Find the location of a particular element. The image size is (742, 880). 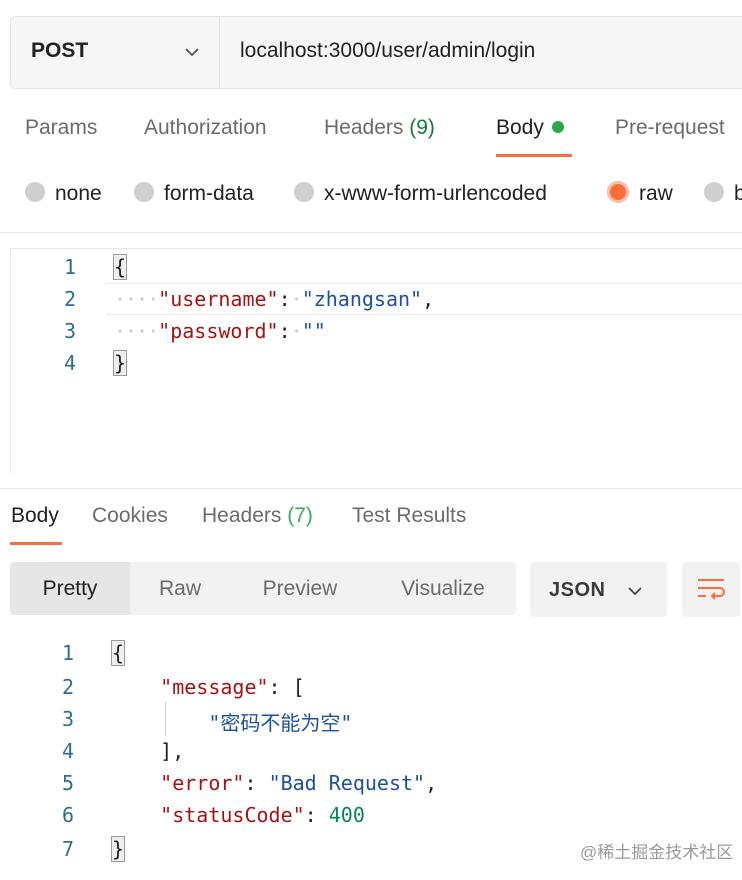

code-line: "message": [ is located at coordinates (232, 687).